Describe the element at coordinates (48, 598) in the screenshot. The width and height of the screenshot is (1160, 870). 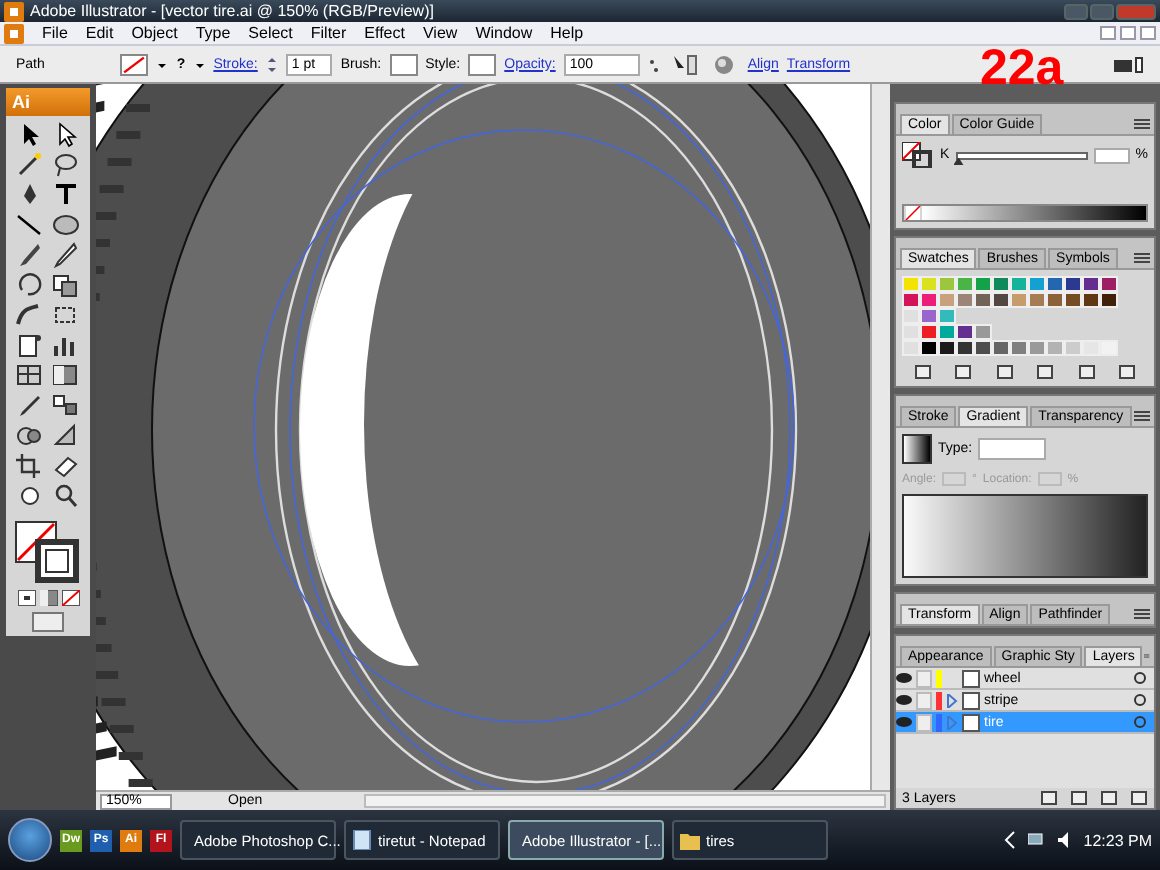
I see `gradient-mode-icon` at that location.